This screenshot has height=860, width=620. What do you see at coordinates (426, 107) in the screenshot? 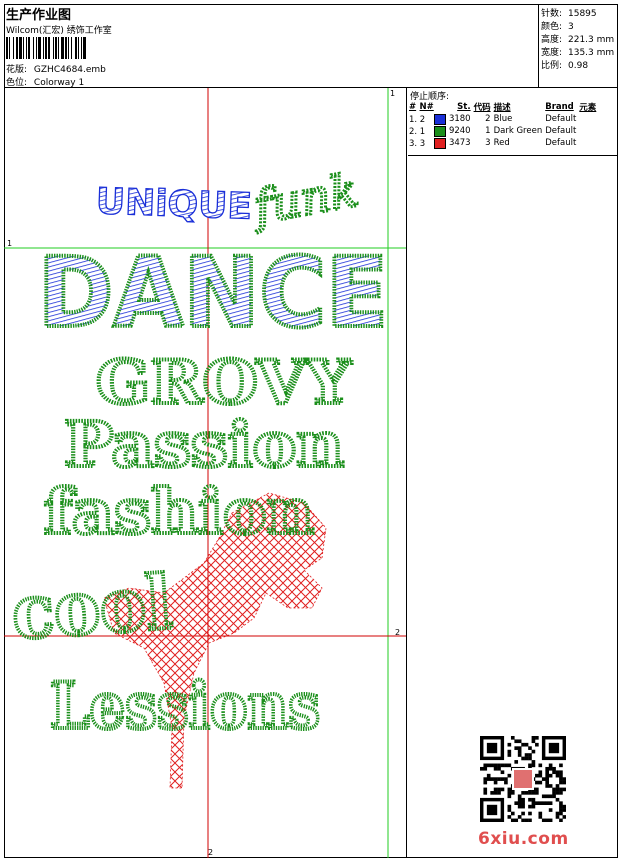
I see `col-number: N#` at bounding box center [426, 107].